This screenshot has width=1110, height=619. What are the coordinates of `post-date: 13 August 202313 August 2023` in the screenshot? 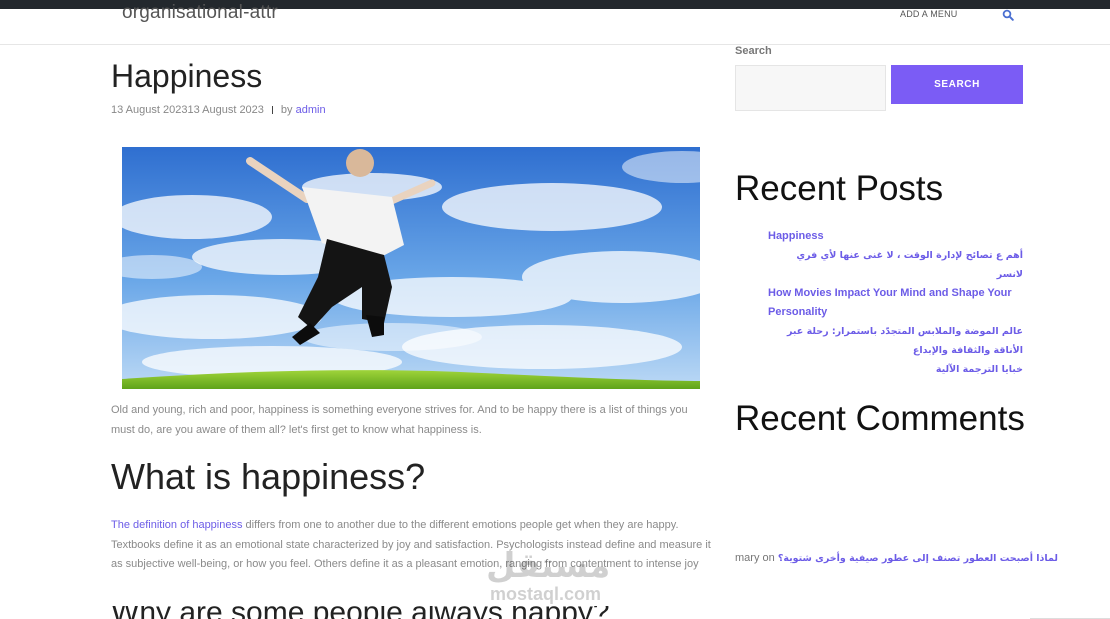 It's located at (187, 110).